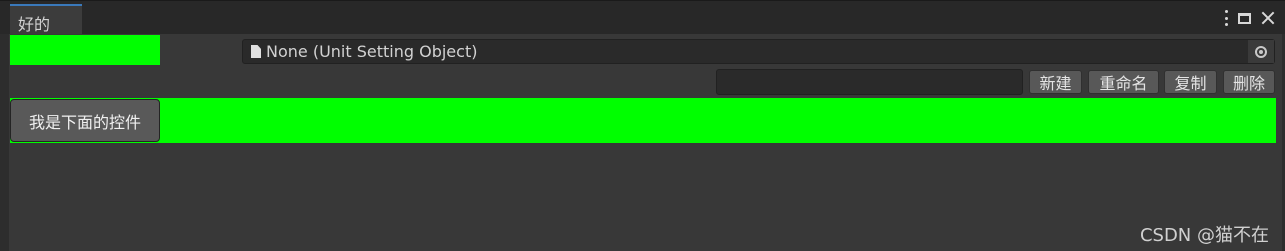 The width and height of the screenshot is (1285, 251). What do you see at coordinates (4, 142) in the screenshot?
I see `left-edge` at bounding box center [4, 142].